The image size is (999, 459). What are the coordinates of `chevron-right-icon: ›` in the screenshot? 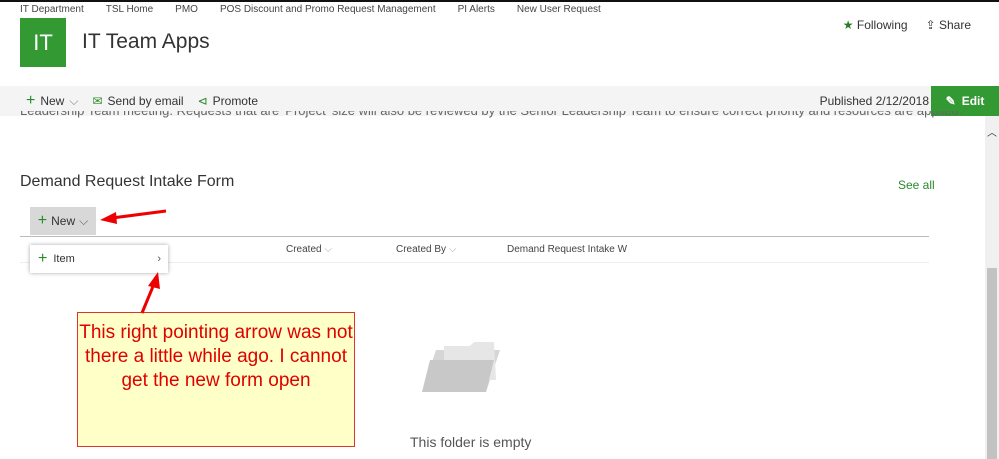 It's located at (159, 259).